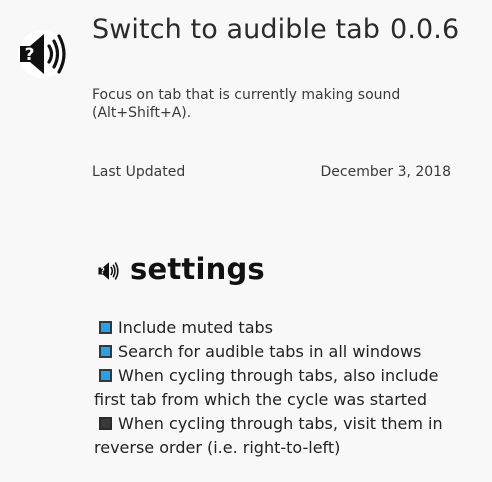  What do you see at coordinates (105, 351) in the screenshot?
I see `all-windows-checkbox` at bounding box center [105, 351].